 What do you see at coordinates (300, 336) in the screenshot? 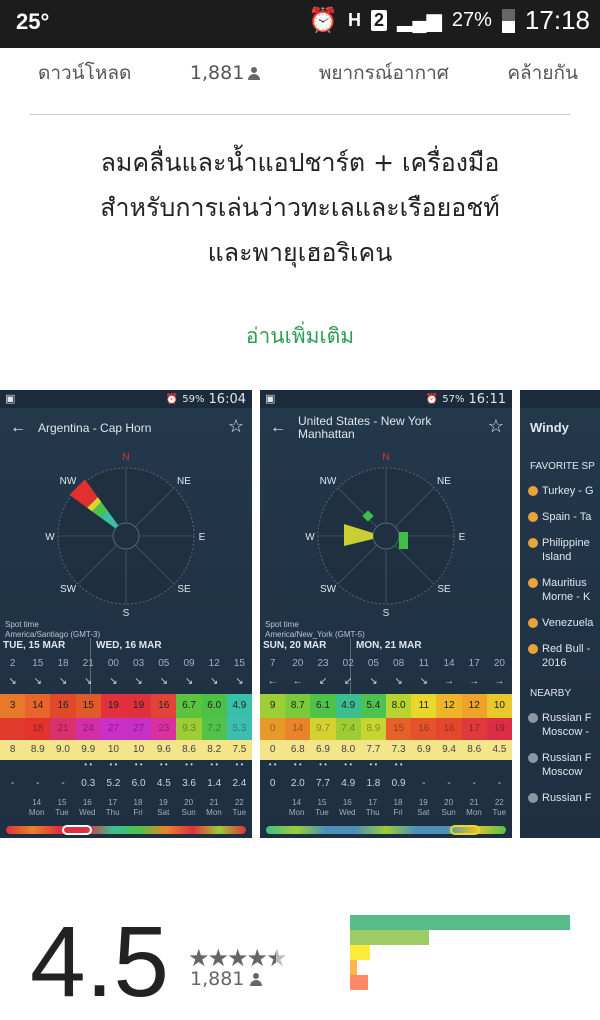
I see `read-more-link: อ่านเพิ่มเติม` at bounding box center [300, 336].